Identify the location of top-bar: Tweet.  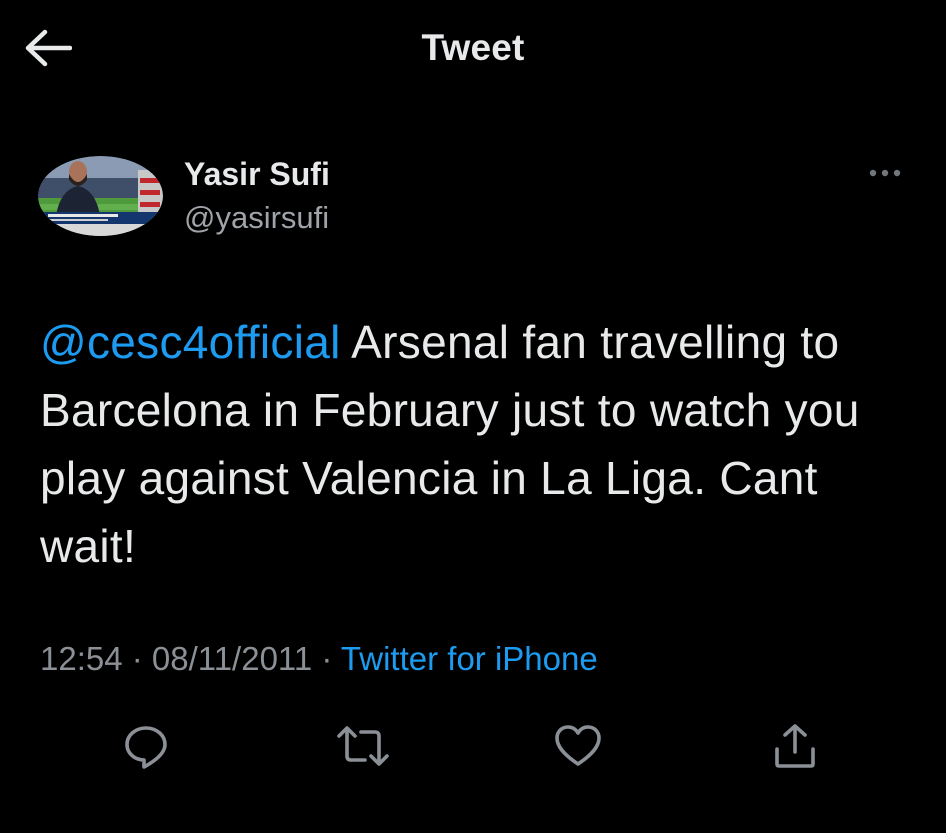
(473, 50).